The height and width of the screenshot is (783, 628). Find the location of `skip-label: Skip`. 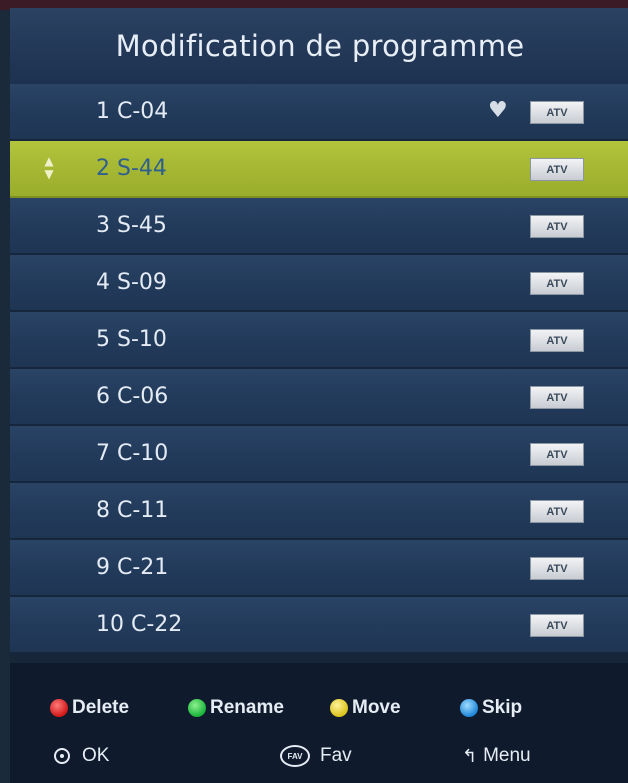

skip-label: Skip is located at coordinates (502, 707).